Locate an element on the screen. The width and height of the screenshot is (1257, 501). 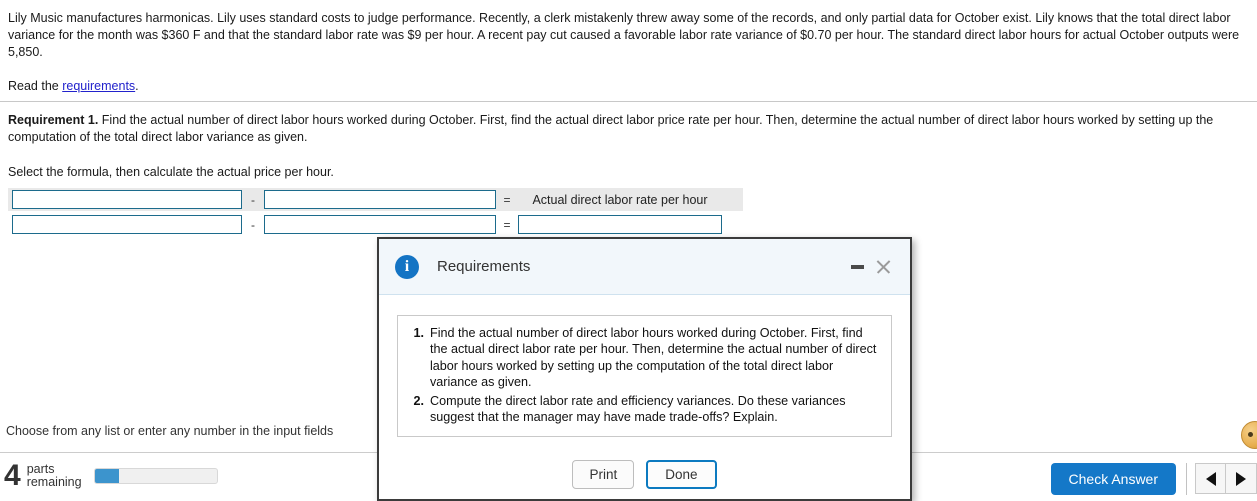
previous-button is located at coordinates (1210, 478).